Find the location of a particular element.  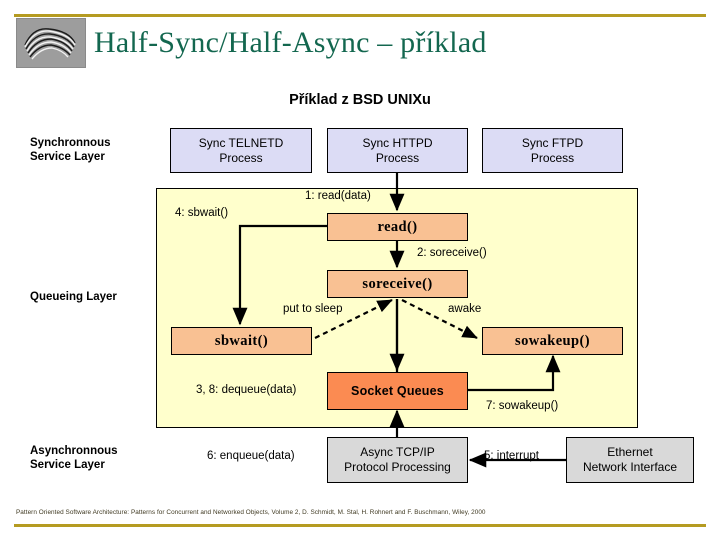

box-ethernet-text: Ethernet Network Interface is located at coordinates (630, 460).